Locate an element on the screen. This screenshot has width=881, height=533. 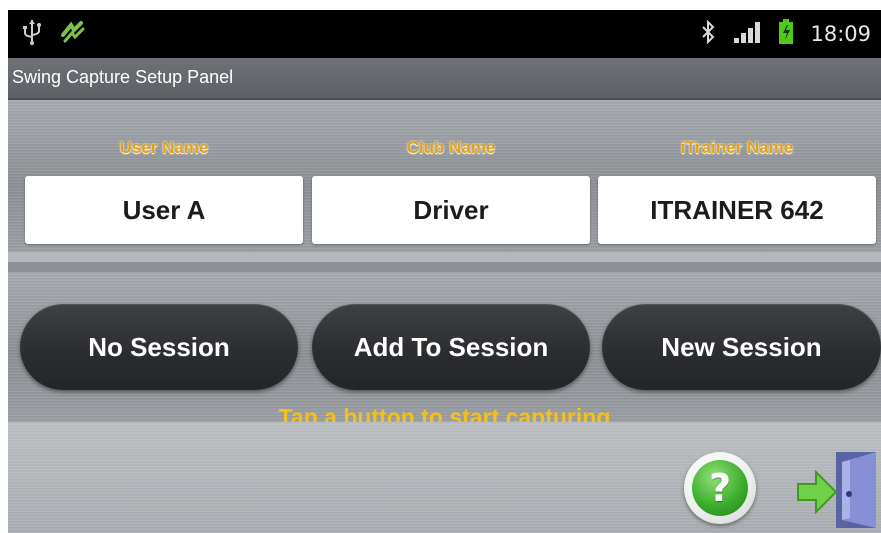
battery-icon is located at coordinates (786, 34).